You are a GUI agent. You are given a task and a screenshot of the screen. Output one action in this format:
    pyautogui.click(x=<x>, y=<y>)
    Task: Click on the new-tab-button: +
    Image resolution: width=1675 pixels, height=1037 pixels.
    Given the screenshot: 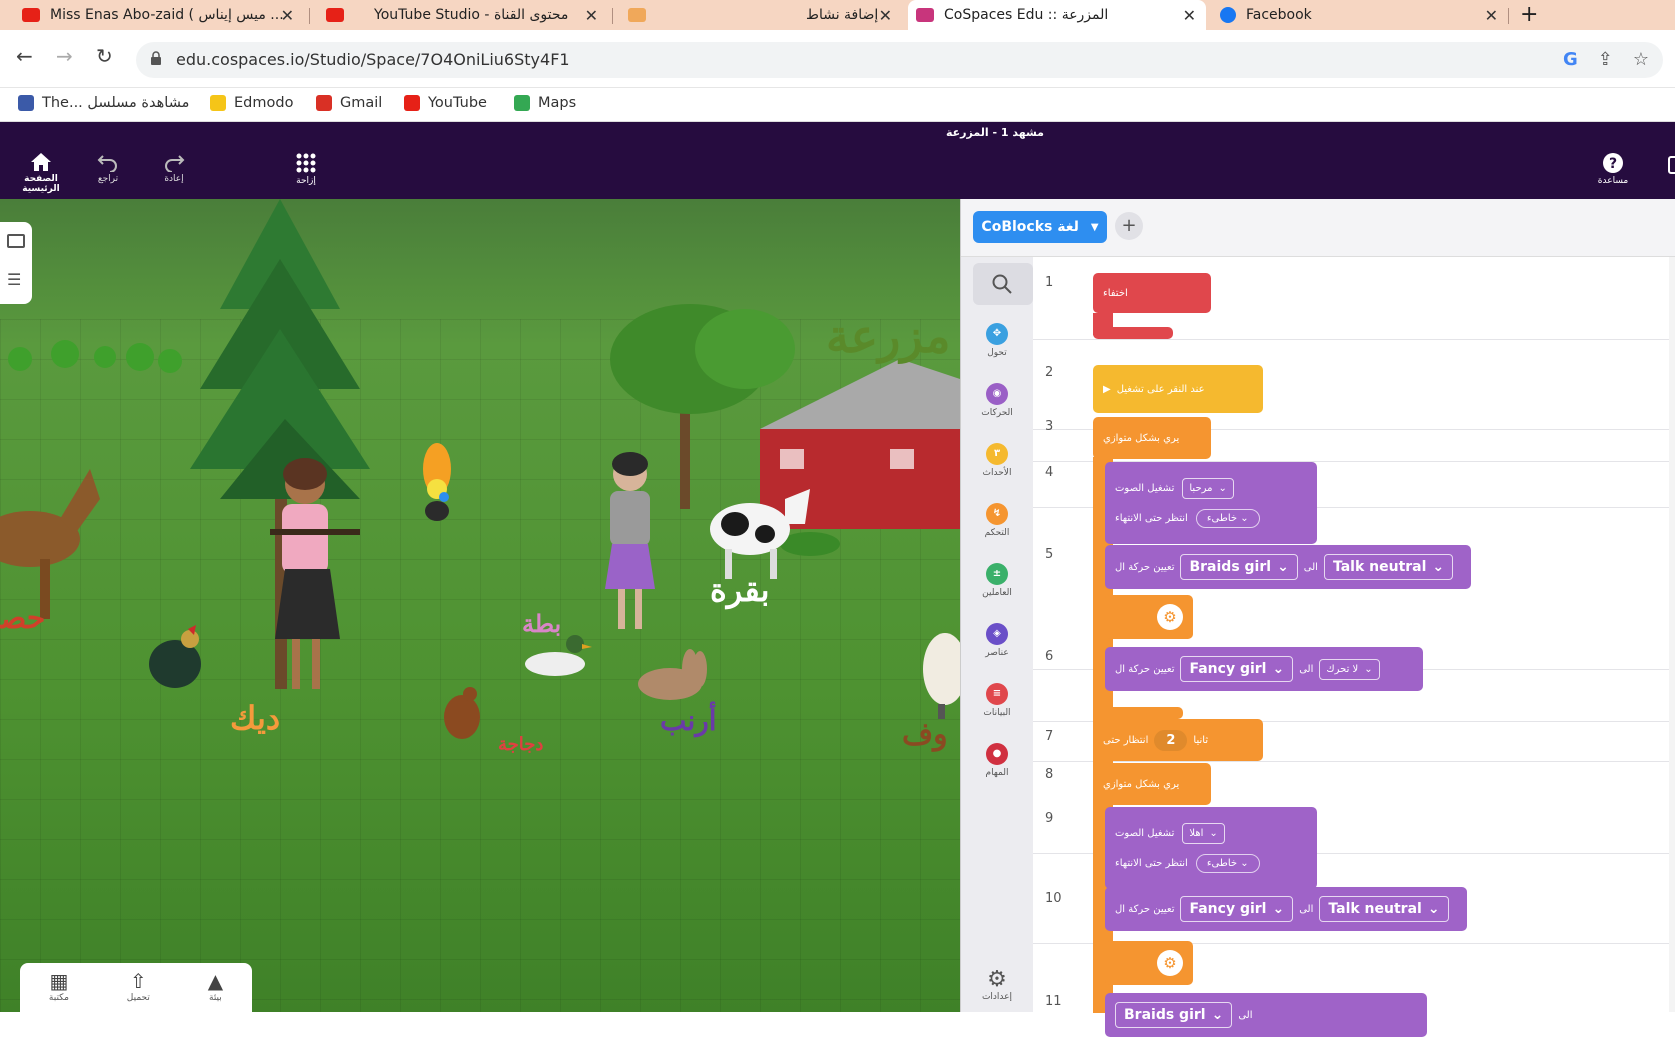 What is the action you would take?
    pyautogui.click(x=1529, y=14)
    